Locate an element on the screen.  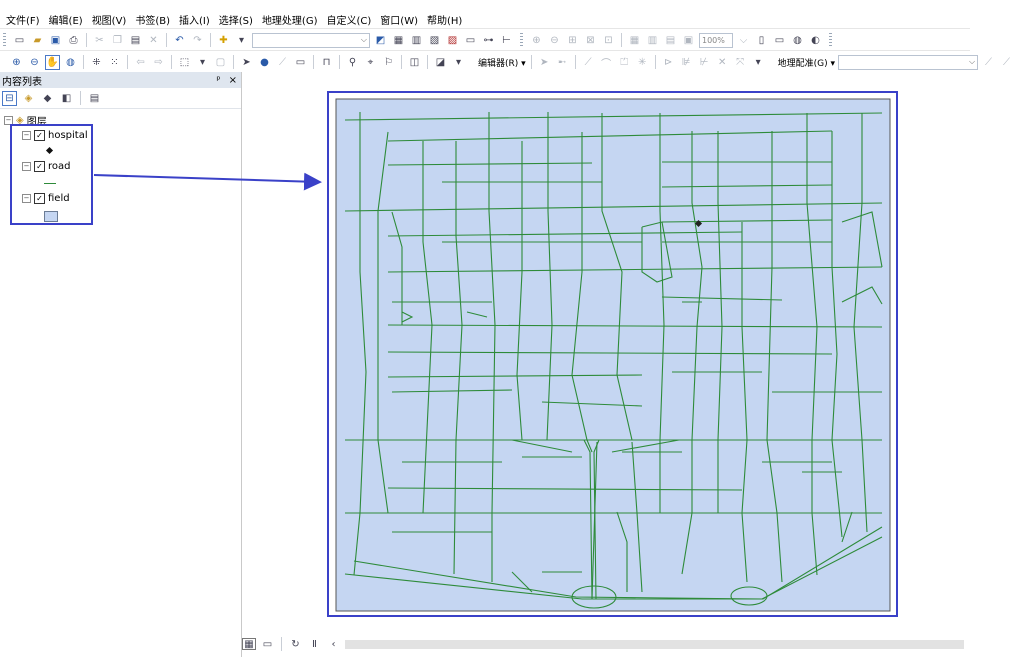
layout-view-icon: ▭ is located at coordinates (267, 644).